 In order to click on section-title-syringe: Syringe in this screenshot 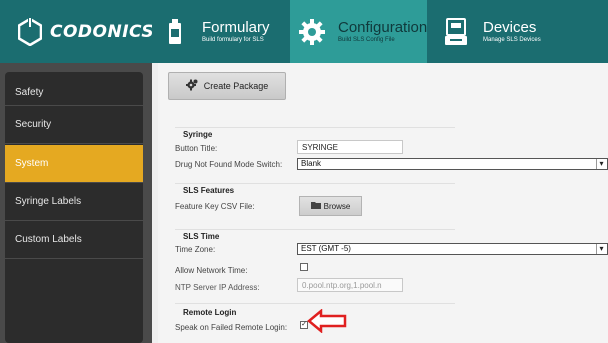, I will do `click(198, 134)`.